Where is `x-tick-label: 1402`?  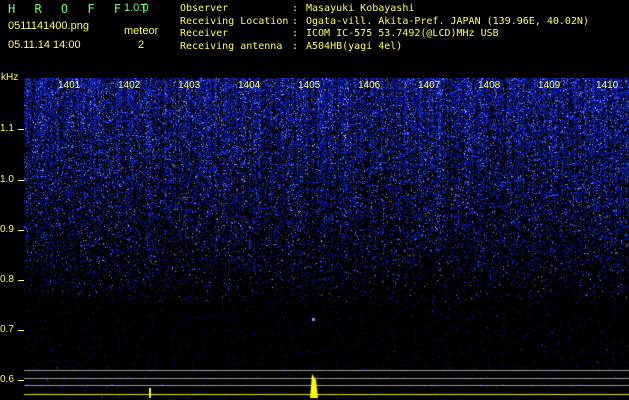
x-tick-label: 1402 is located at coordinates (129, 85).